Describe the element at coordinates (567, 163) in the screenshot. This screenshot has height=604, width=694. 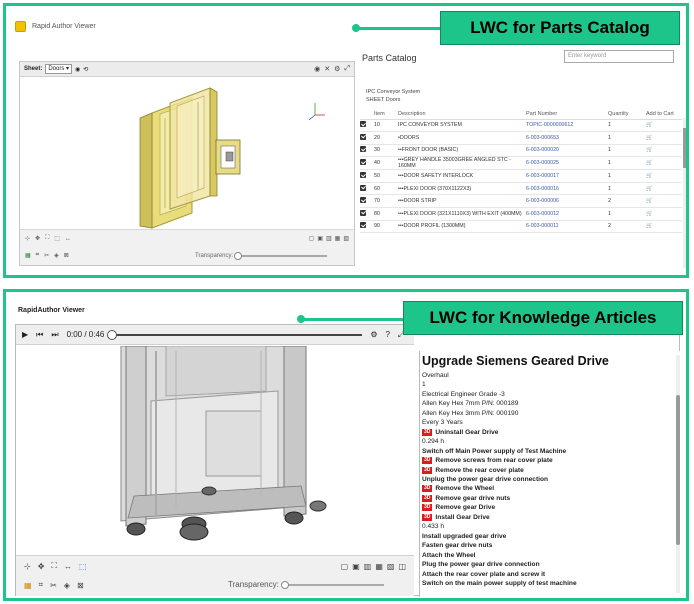
I see `part-number-link: 6-003-000025` at that location.